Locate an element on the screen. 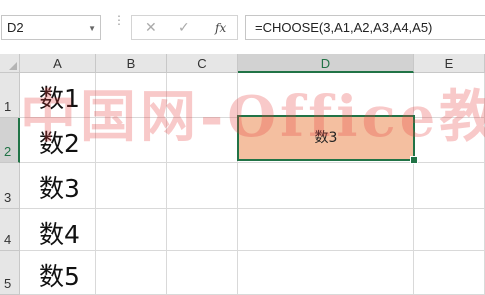 This screenshot has width=485, height=295. cell-a4: 数4 is located at coordinates (58, 230).